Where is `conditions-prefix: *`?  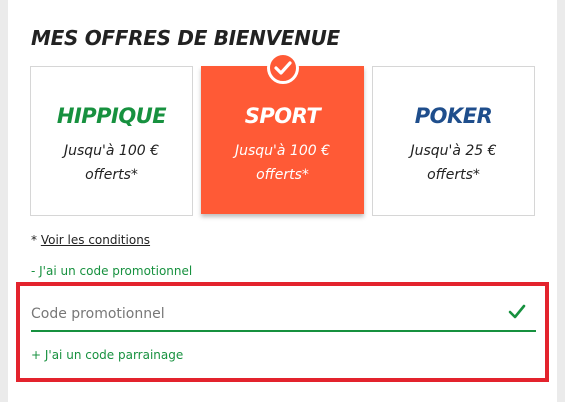 conditions-prefix: * is located at coordinates (36, 240).